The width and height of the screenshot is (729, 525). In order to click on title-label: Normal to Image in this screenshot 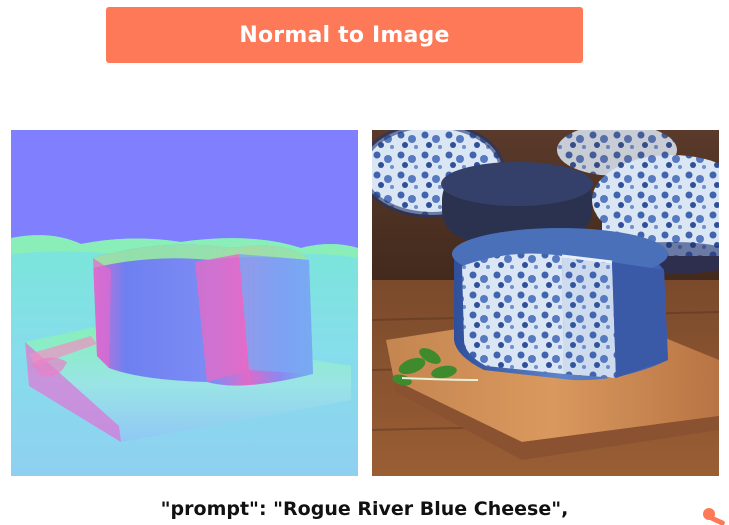, I will do `click(344, 35)`.